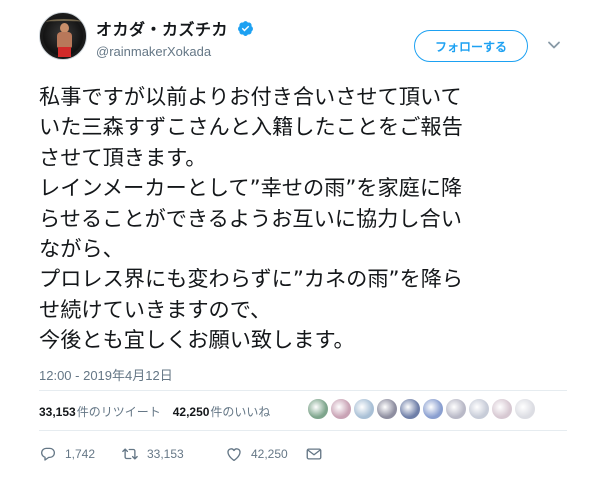 The width and height of the screenshot is (600, 503). Describe the element at coordinates (269, 454) in the screenshot. I see `like-count: 42,250` at that location.